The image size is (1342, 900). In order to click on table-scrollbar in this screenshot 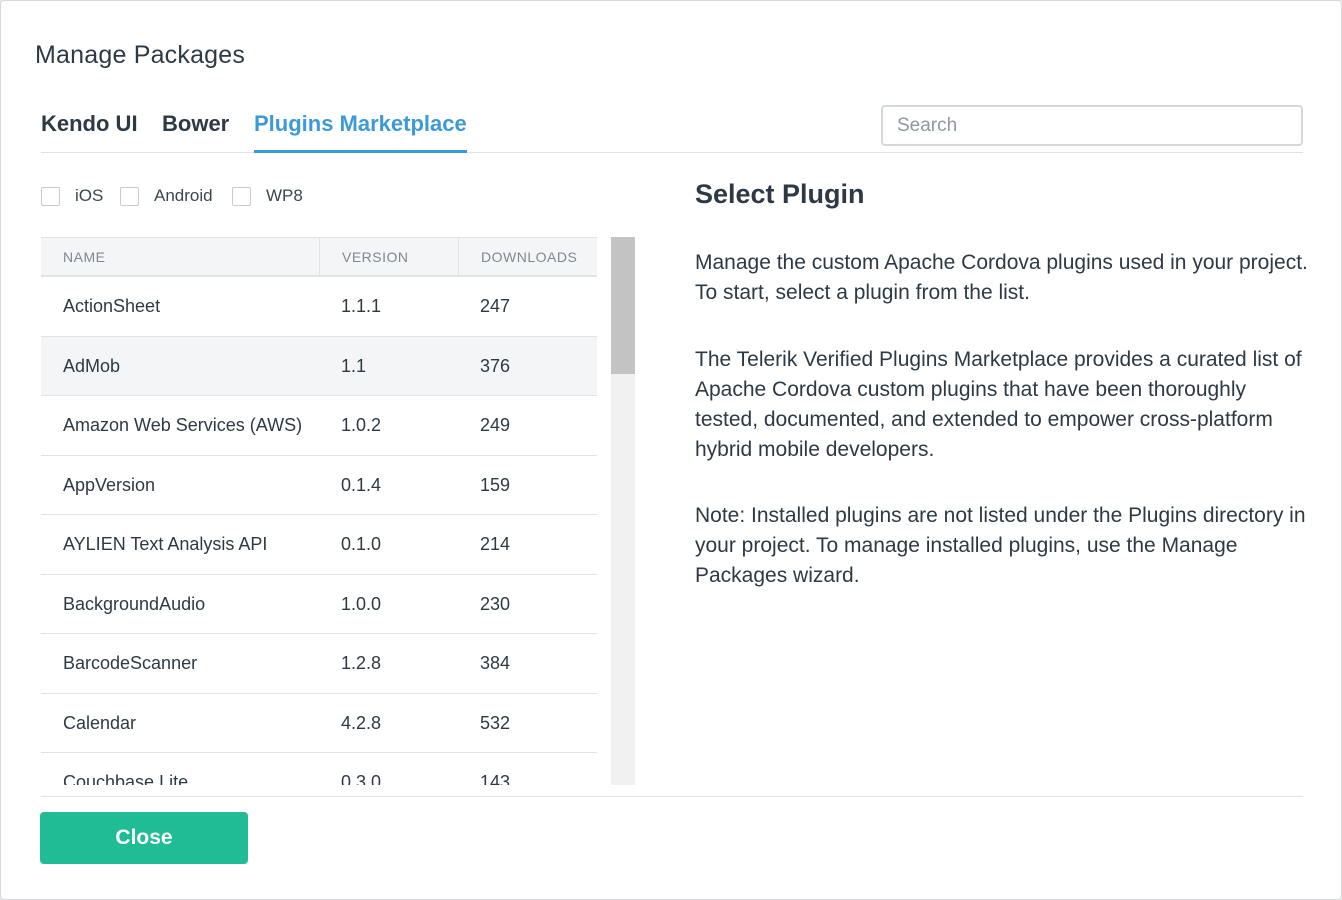, I will do `click(623, 511)`.